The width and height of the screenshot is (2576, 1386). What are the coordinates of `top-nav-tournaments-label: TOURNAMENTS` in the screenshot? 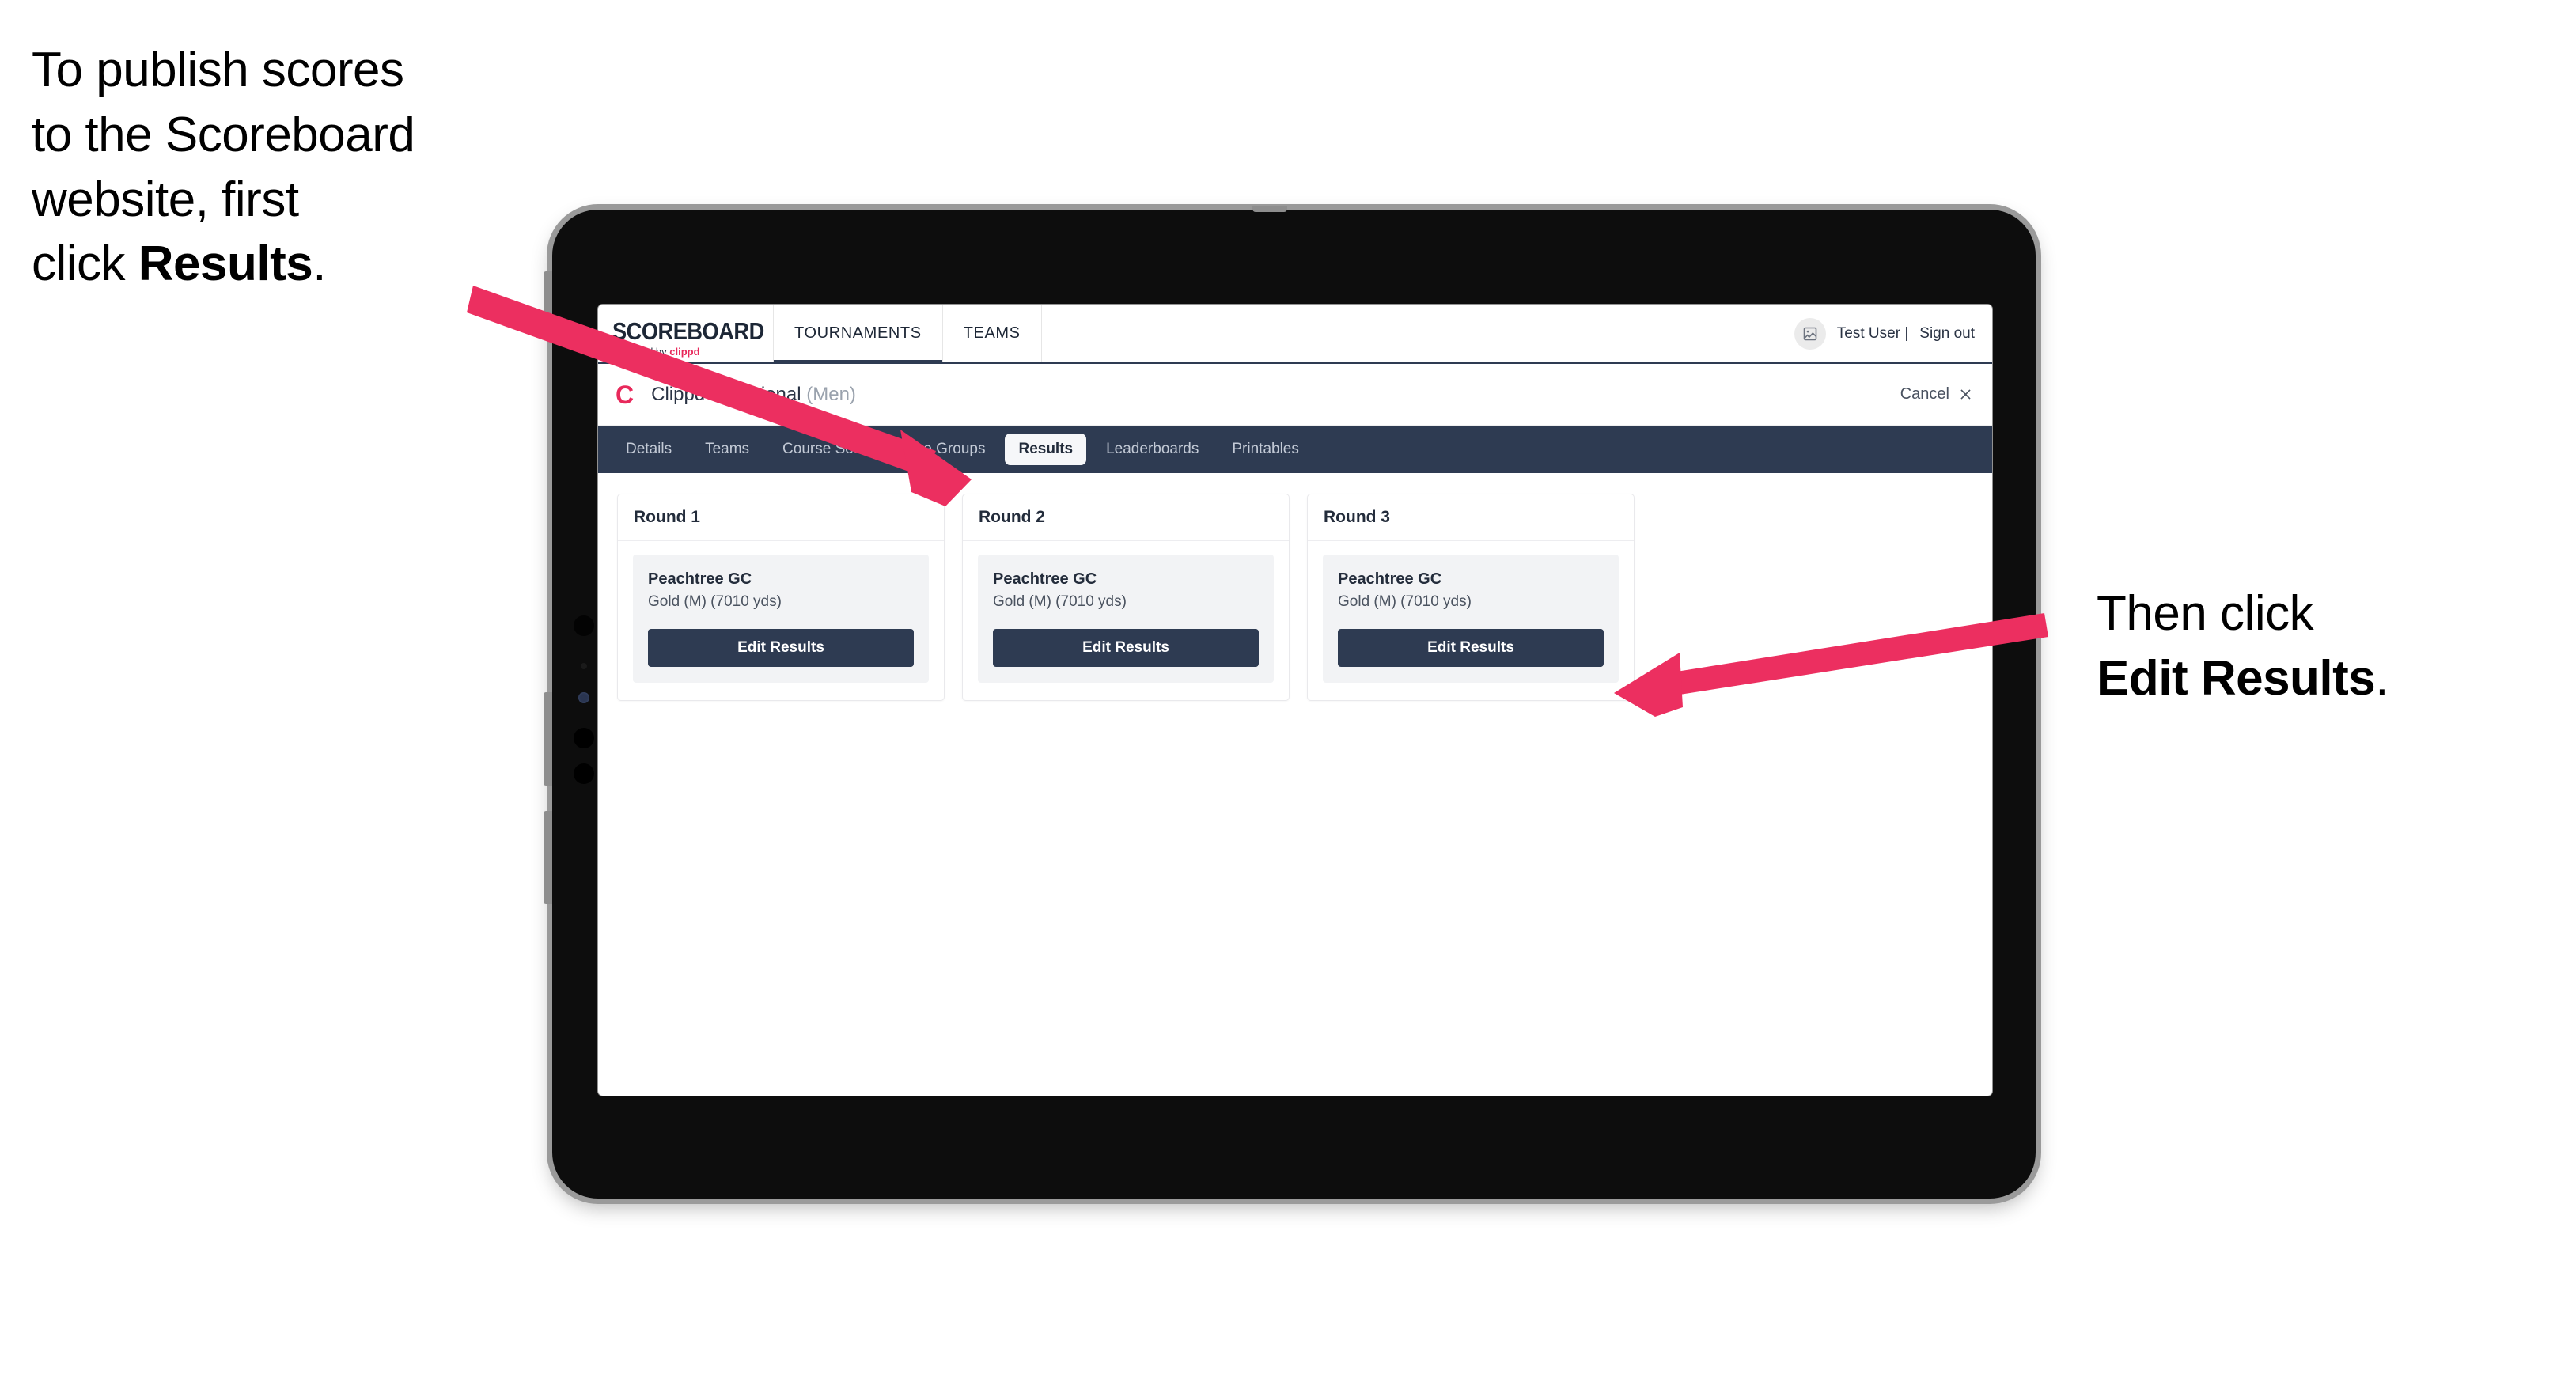 It's located at (858, 333).